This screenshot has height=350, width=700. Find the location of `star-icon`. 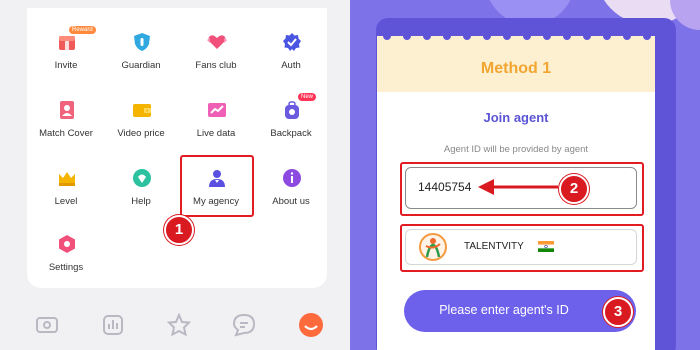

star-icon is located at coordinates (179, 325).